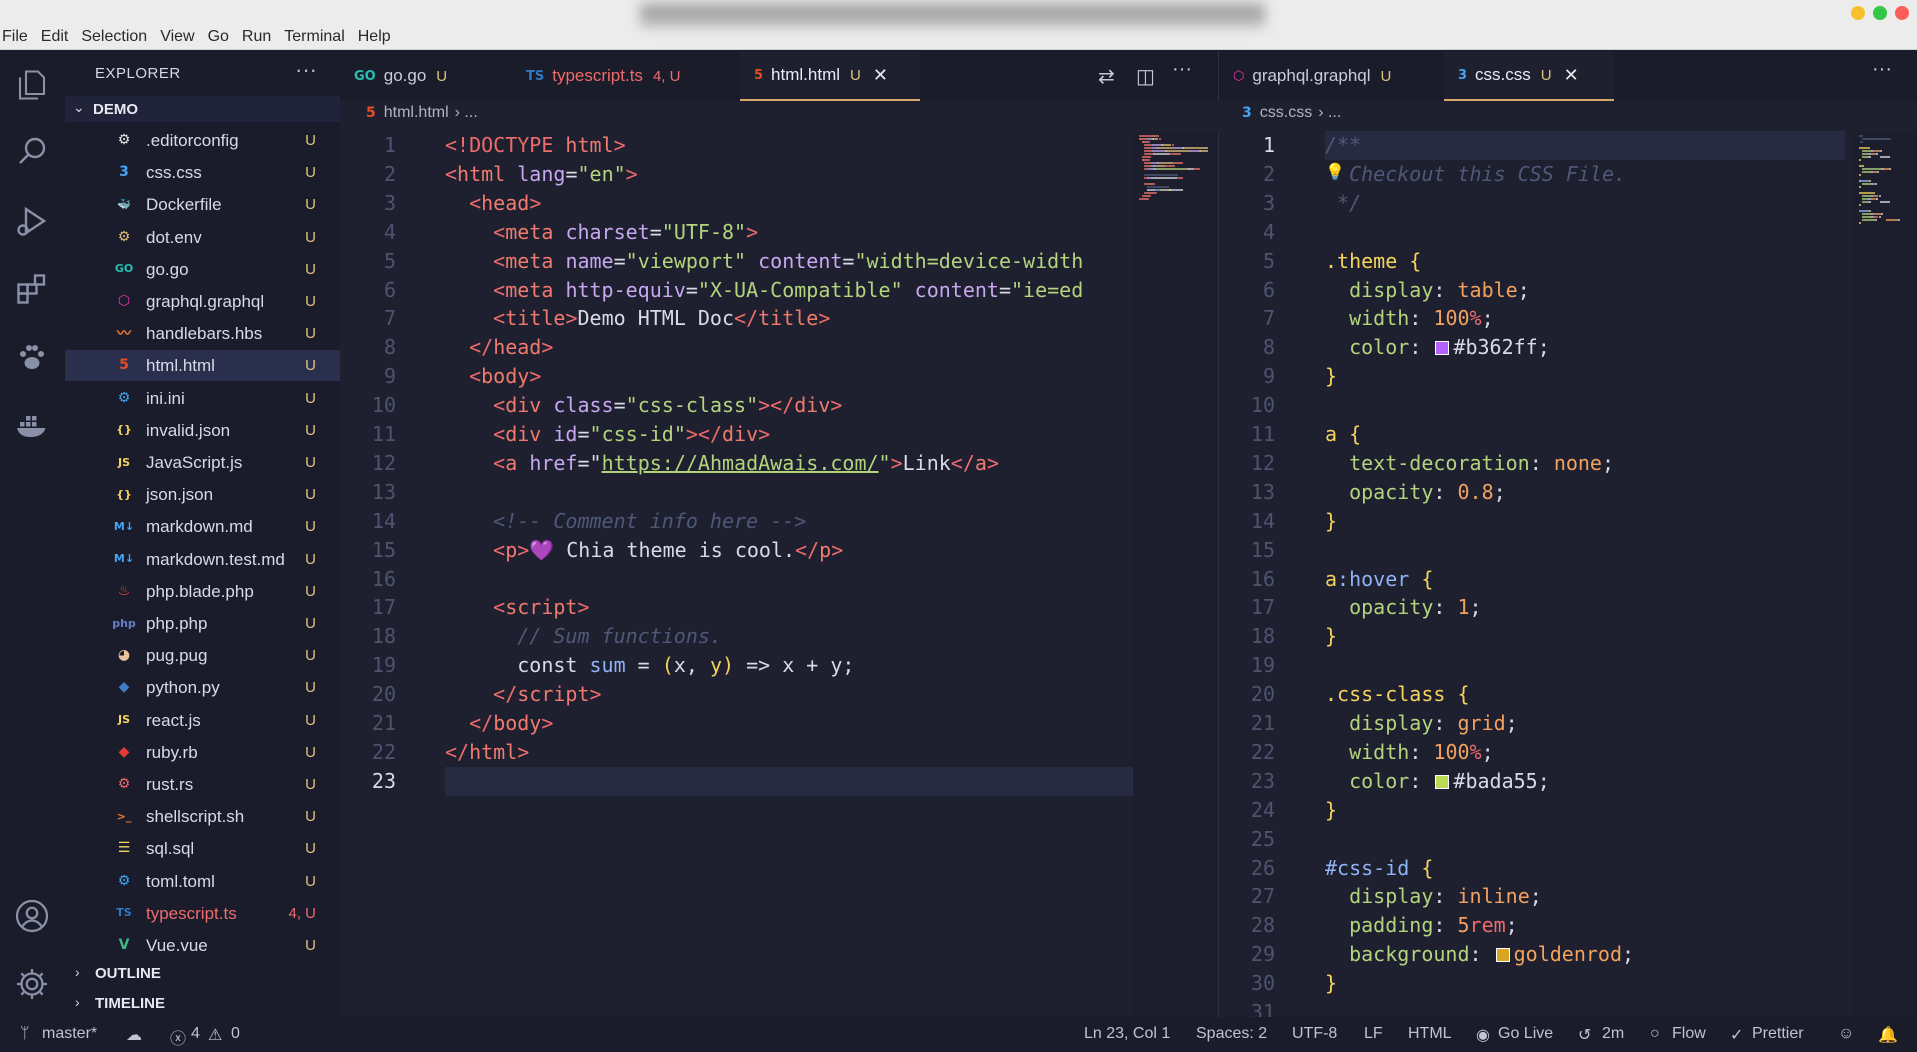 The image size is (1917, 1052). Describe the element at coordinates (218, 37) in the screenshot. I see `menu-item-go: Go` at that location.